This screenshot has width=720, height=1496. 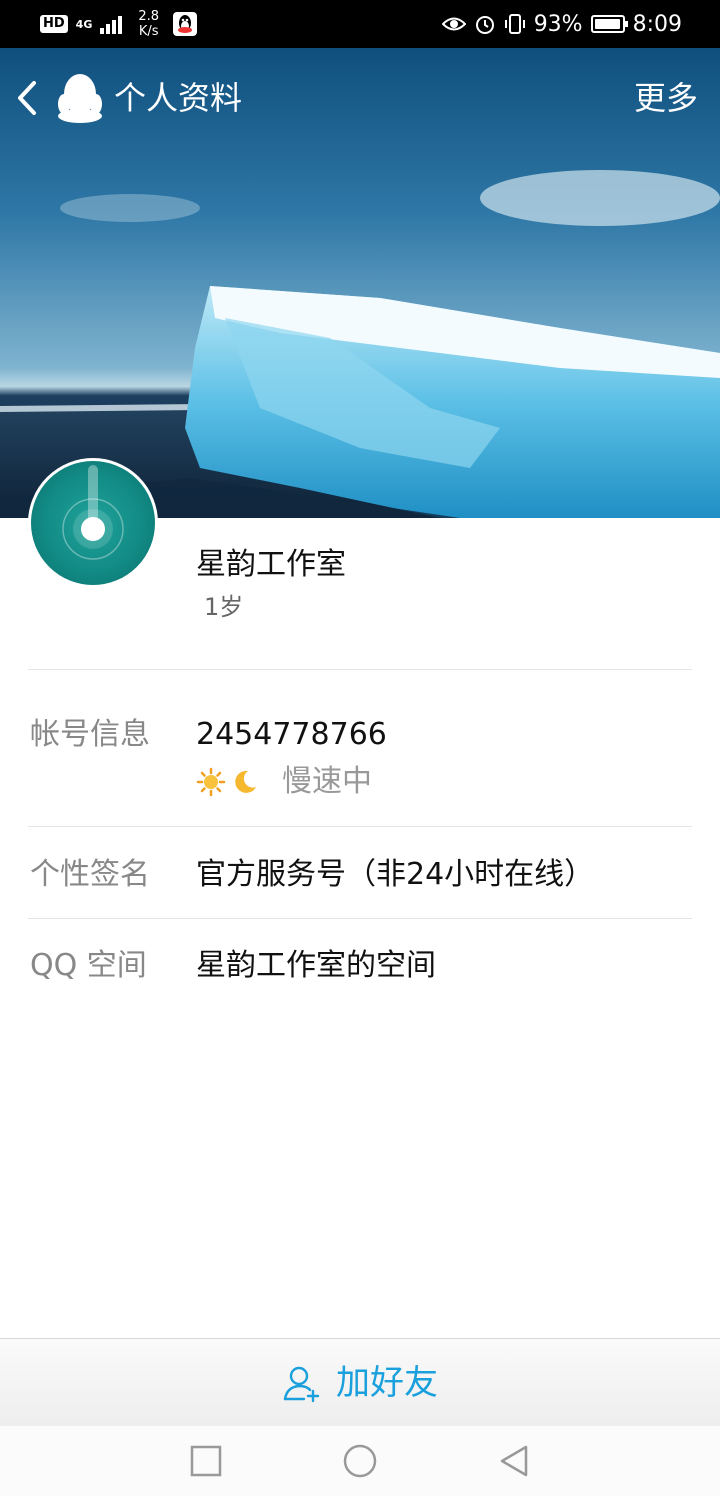 I want to click on chevron-left-icon, so click(x=27, y=98).